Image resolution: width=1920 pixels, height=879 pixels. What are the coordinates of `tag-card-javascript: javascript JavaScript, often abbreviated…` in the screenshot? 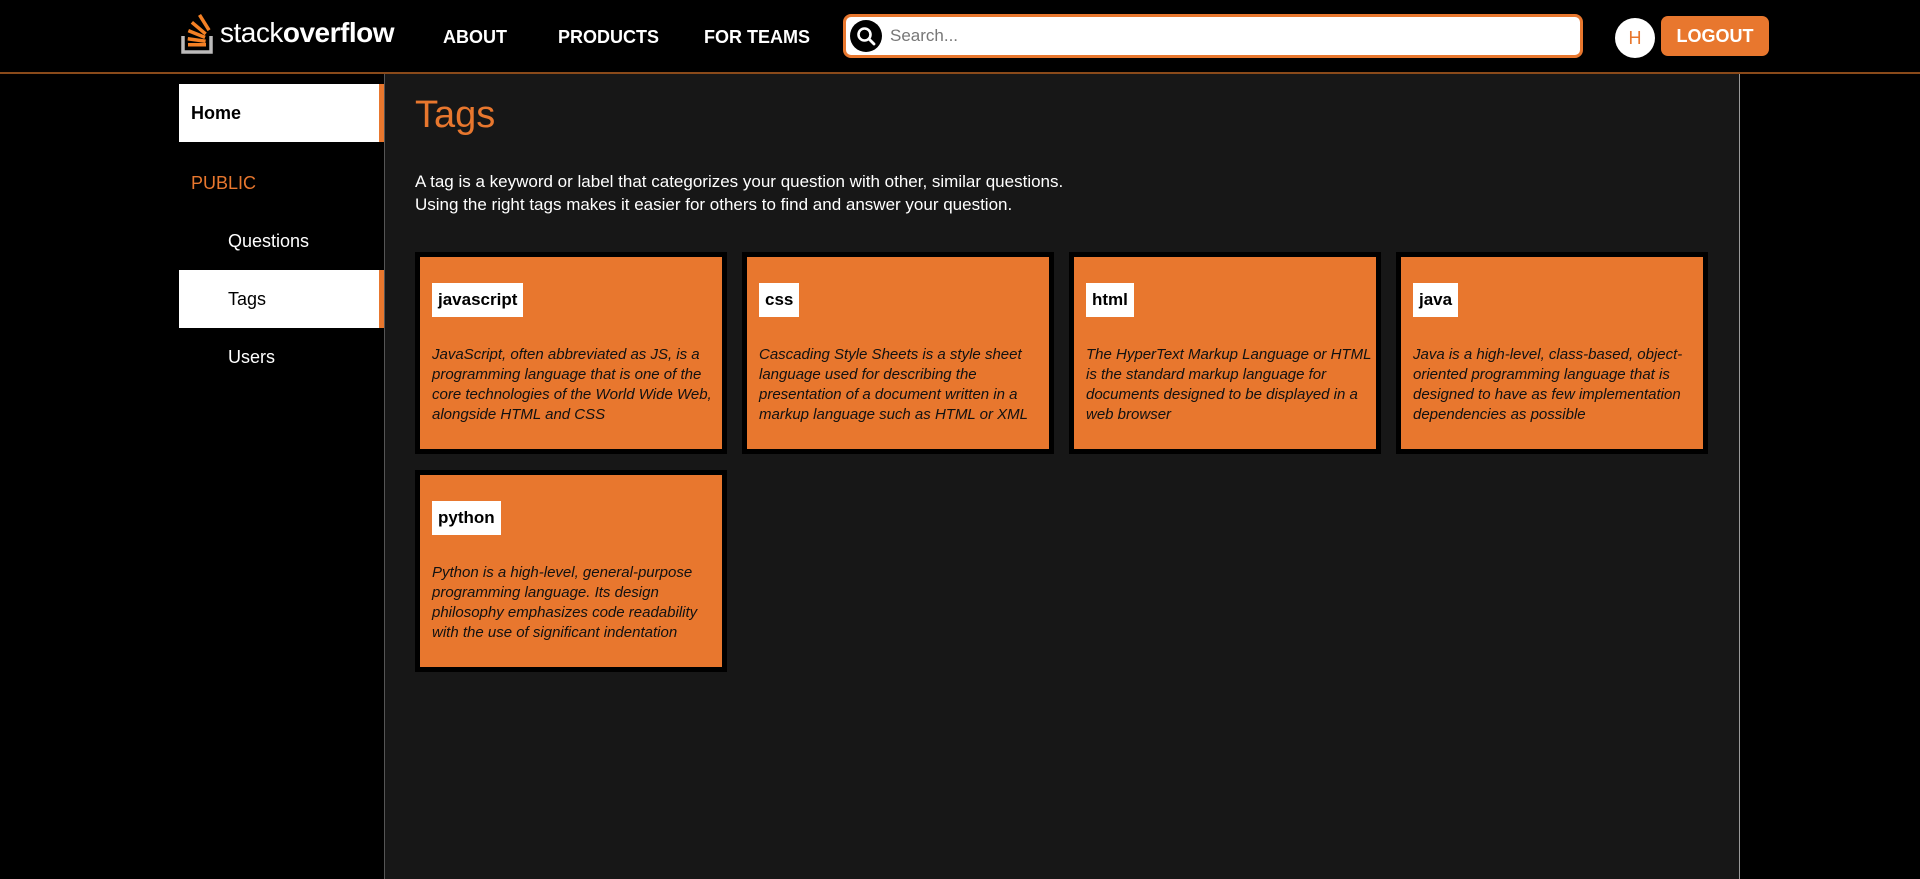 It's located at (571, 353).